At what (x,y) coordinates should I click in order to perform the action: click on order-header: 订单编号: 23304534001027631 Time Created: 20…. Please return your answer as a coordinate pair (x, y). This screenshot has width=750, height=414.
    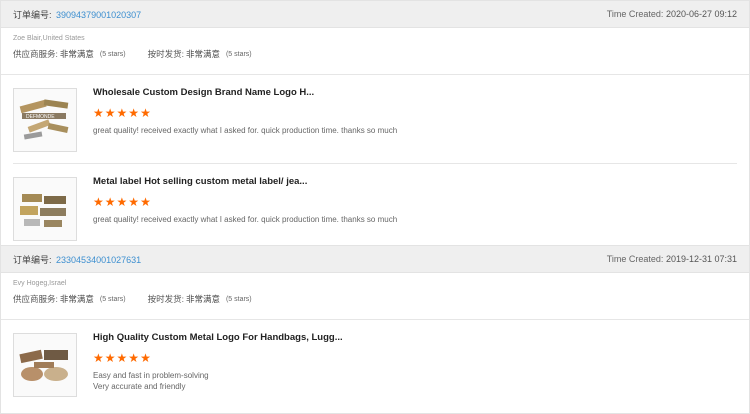
    Looking at the image, I should click on (375, 259).